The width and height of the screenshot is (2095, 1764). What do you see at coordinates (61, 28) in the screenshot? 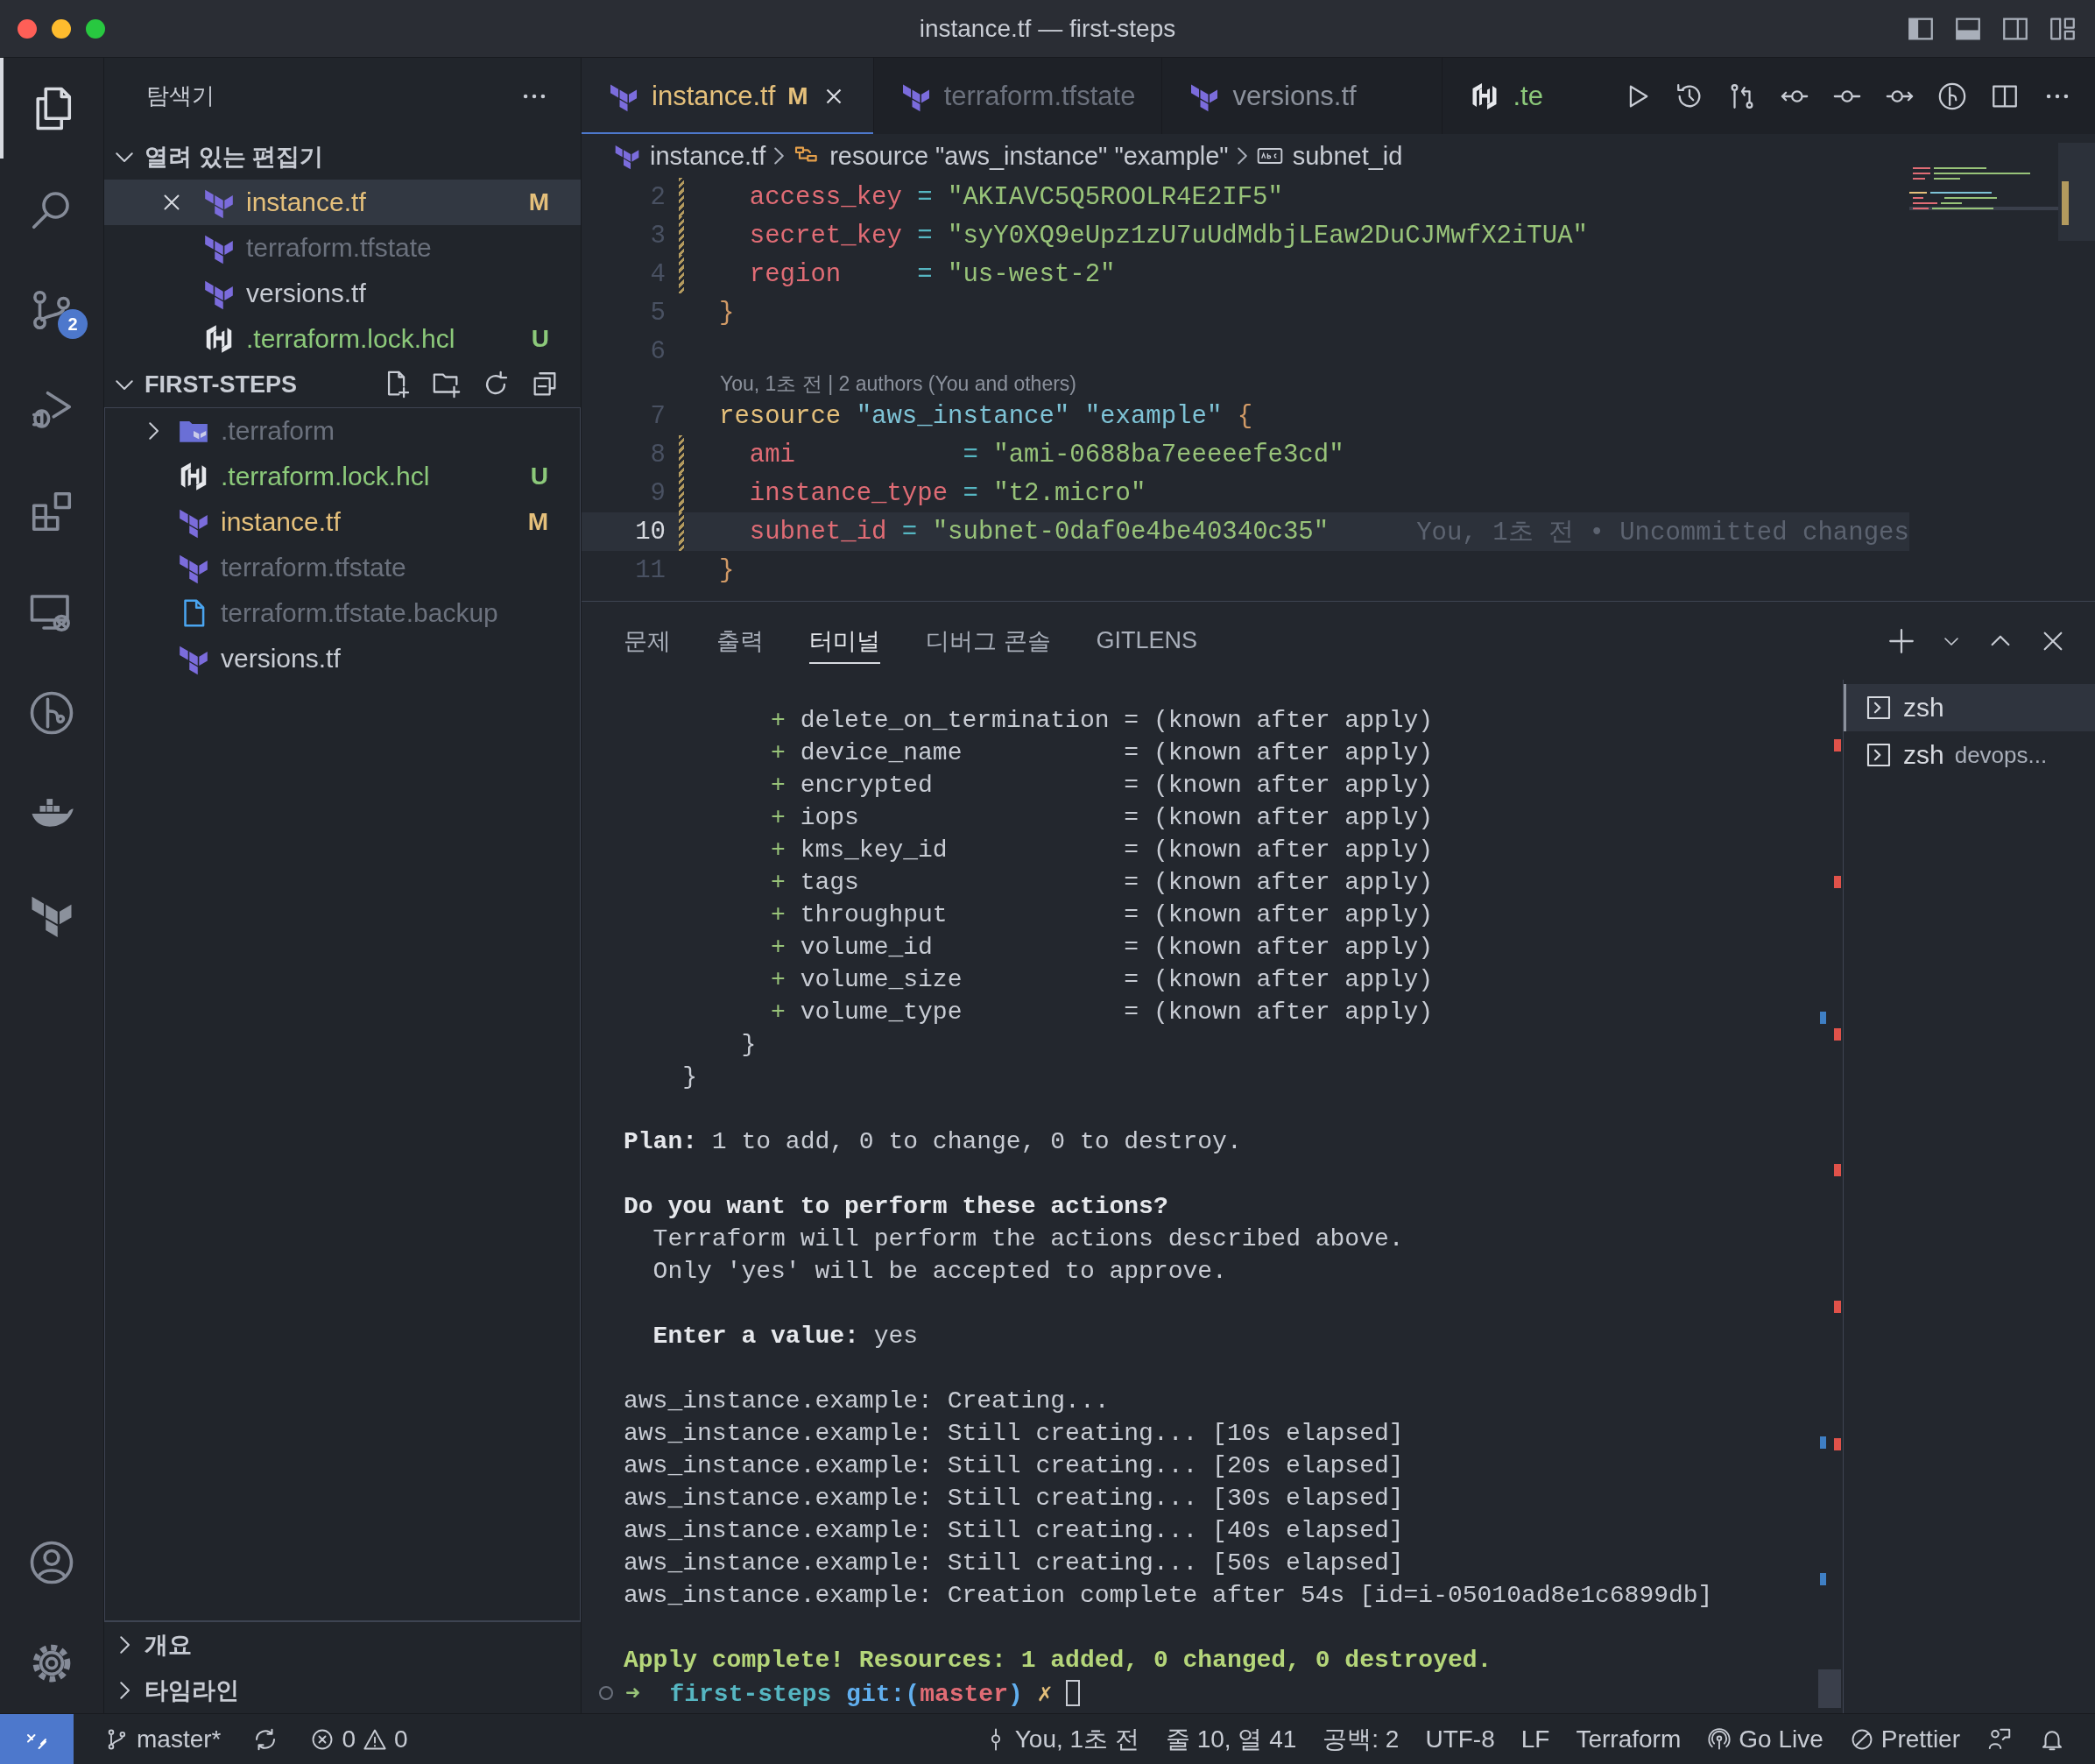
I see `window-minimize-button` at bounding box center [61, 28].